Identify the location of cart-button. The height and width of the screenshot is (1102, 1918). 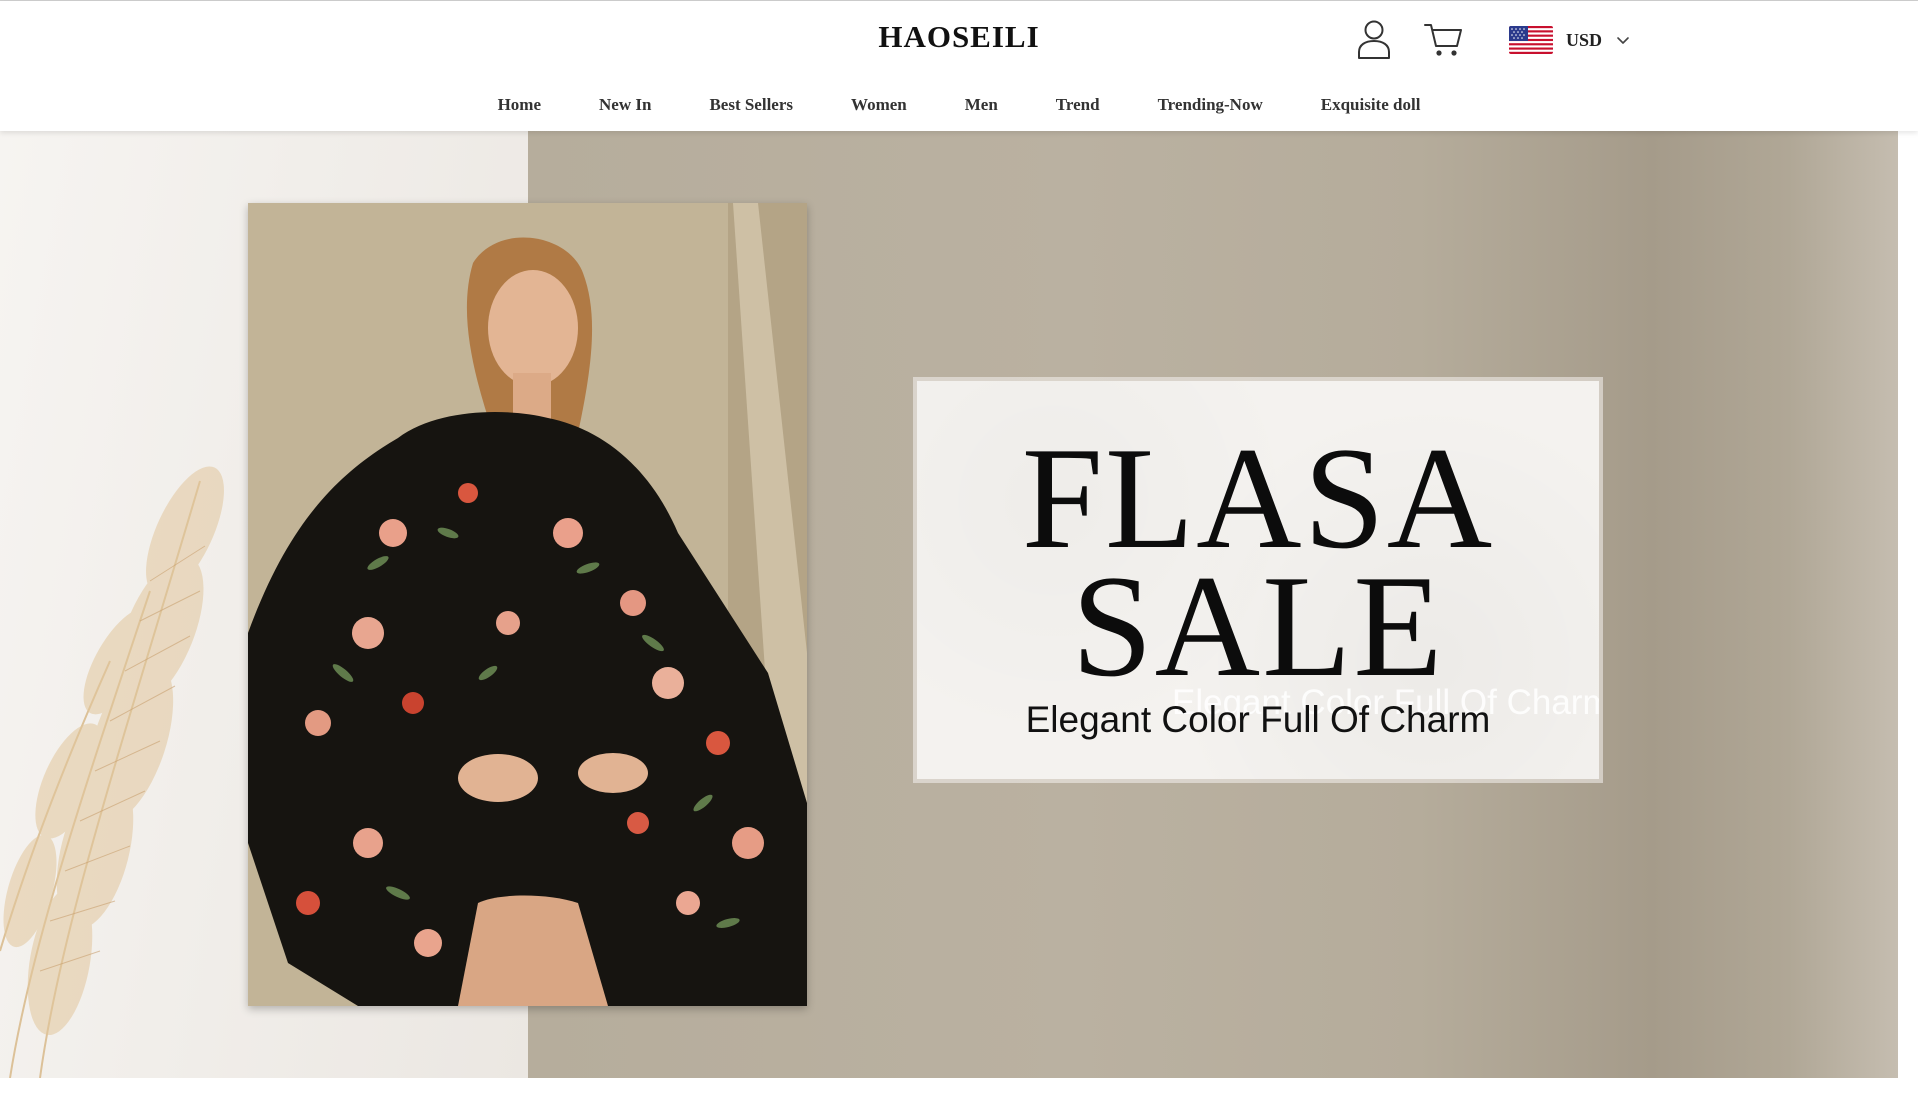
(1444, 39).